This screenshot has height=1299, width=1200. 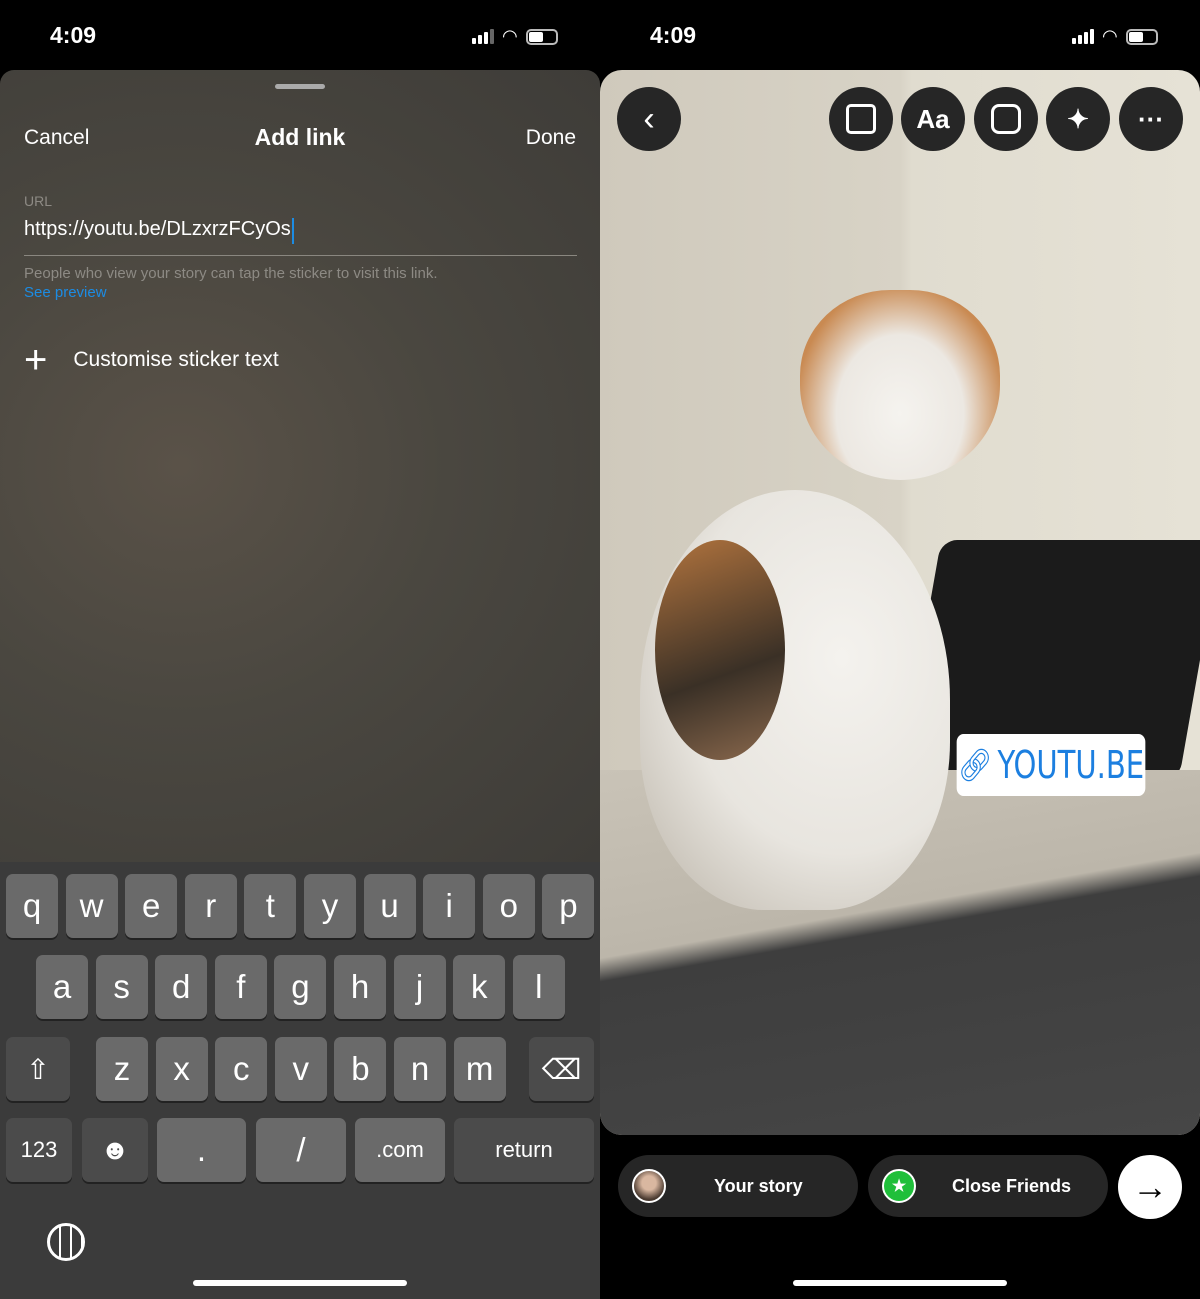 I want to click on effects-button: ✦, so click(x=1078, y=119).